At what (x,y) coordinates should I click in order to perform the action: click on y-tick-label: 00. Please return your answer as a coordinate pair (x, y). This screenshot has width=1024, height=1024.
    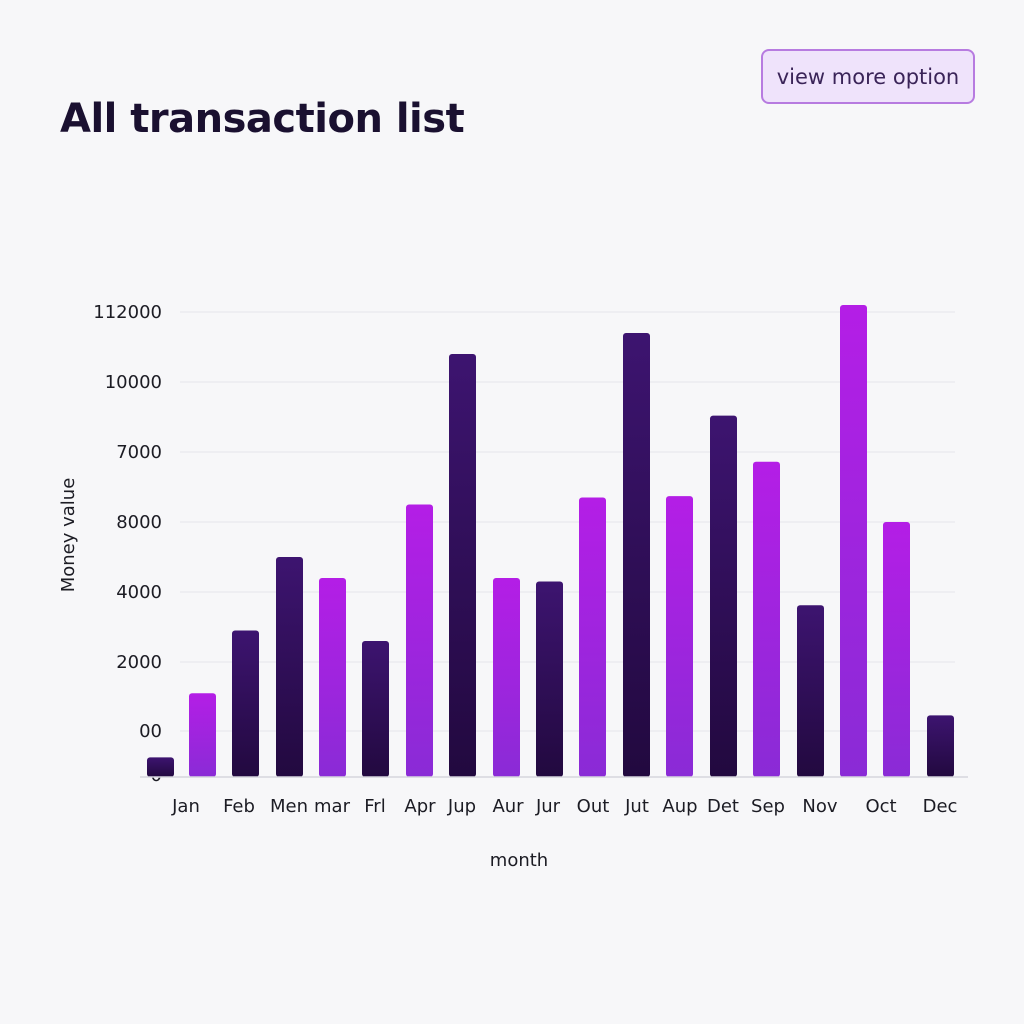
    Looking at the image, I should click on (150, 731).